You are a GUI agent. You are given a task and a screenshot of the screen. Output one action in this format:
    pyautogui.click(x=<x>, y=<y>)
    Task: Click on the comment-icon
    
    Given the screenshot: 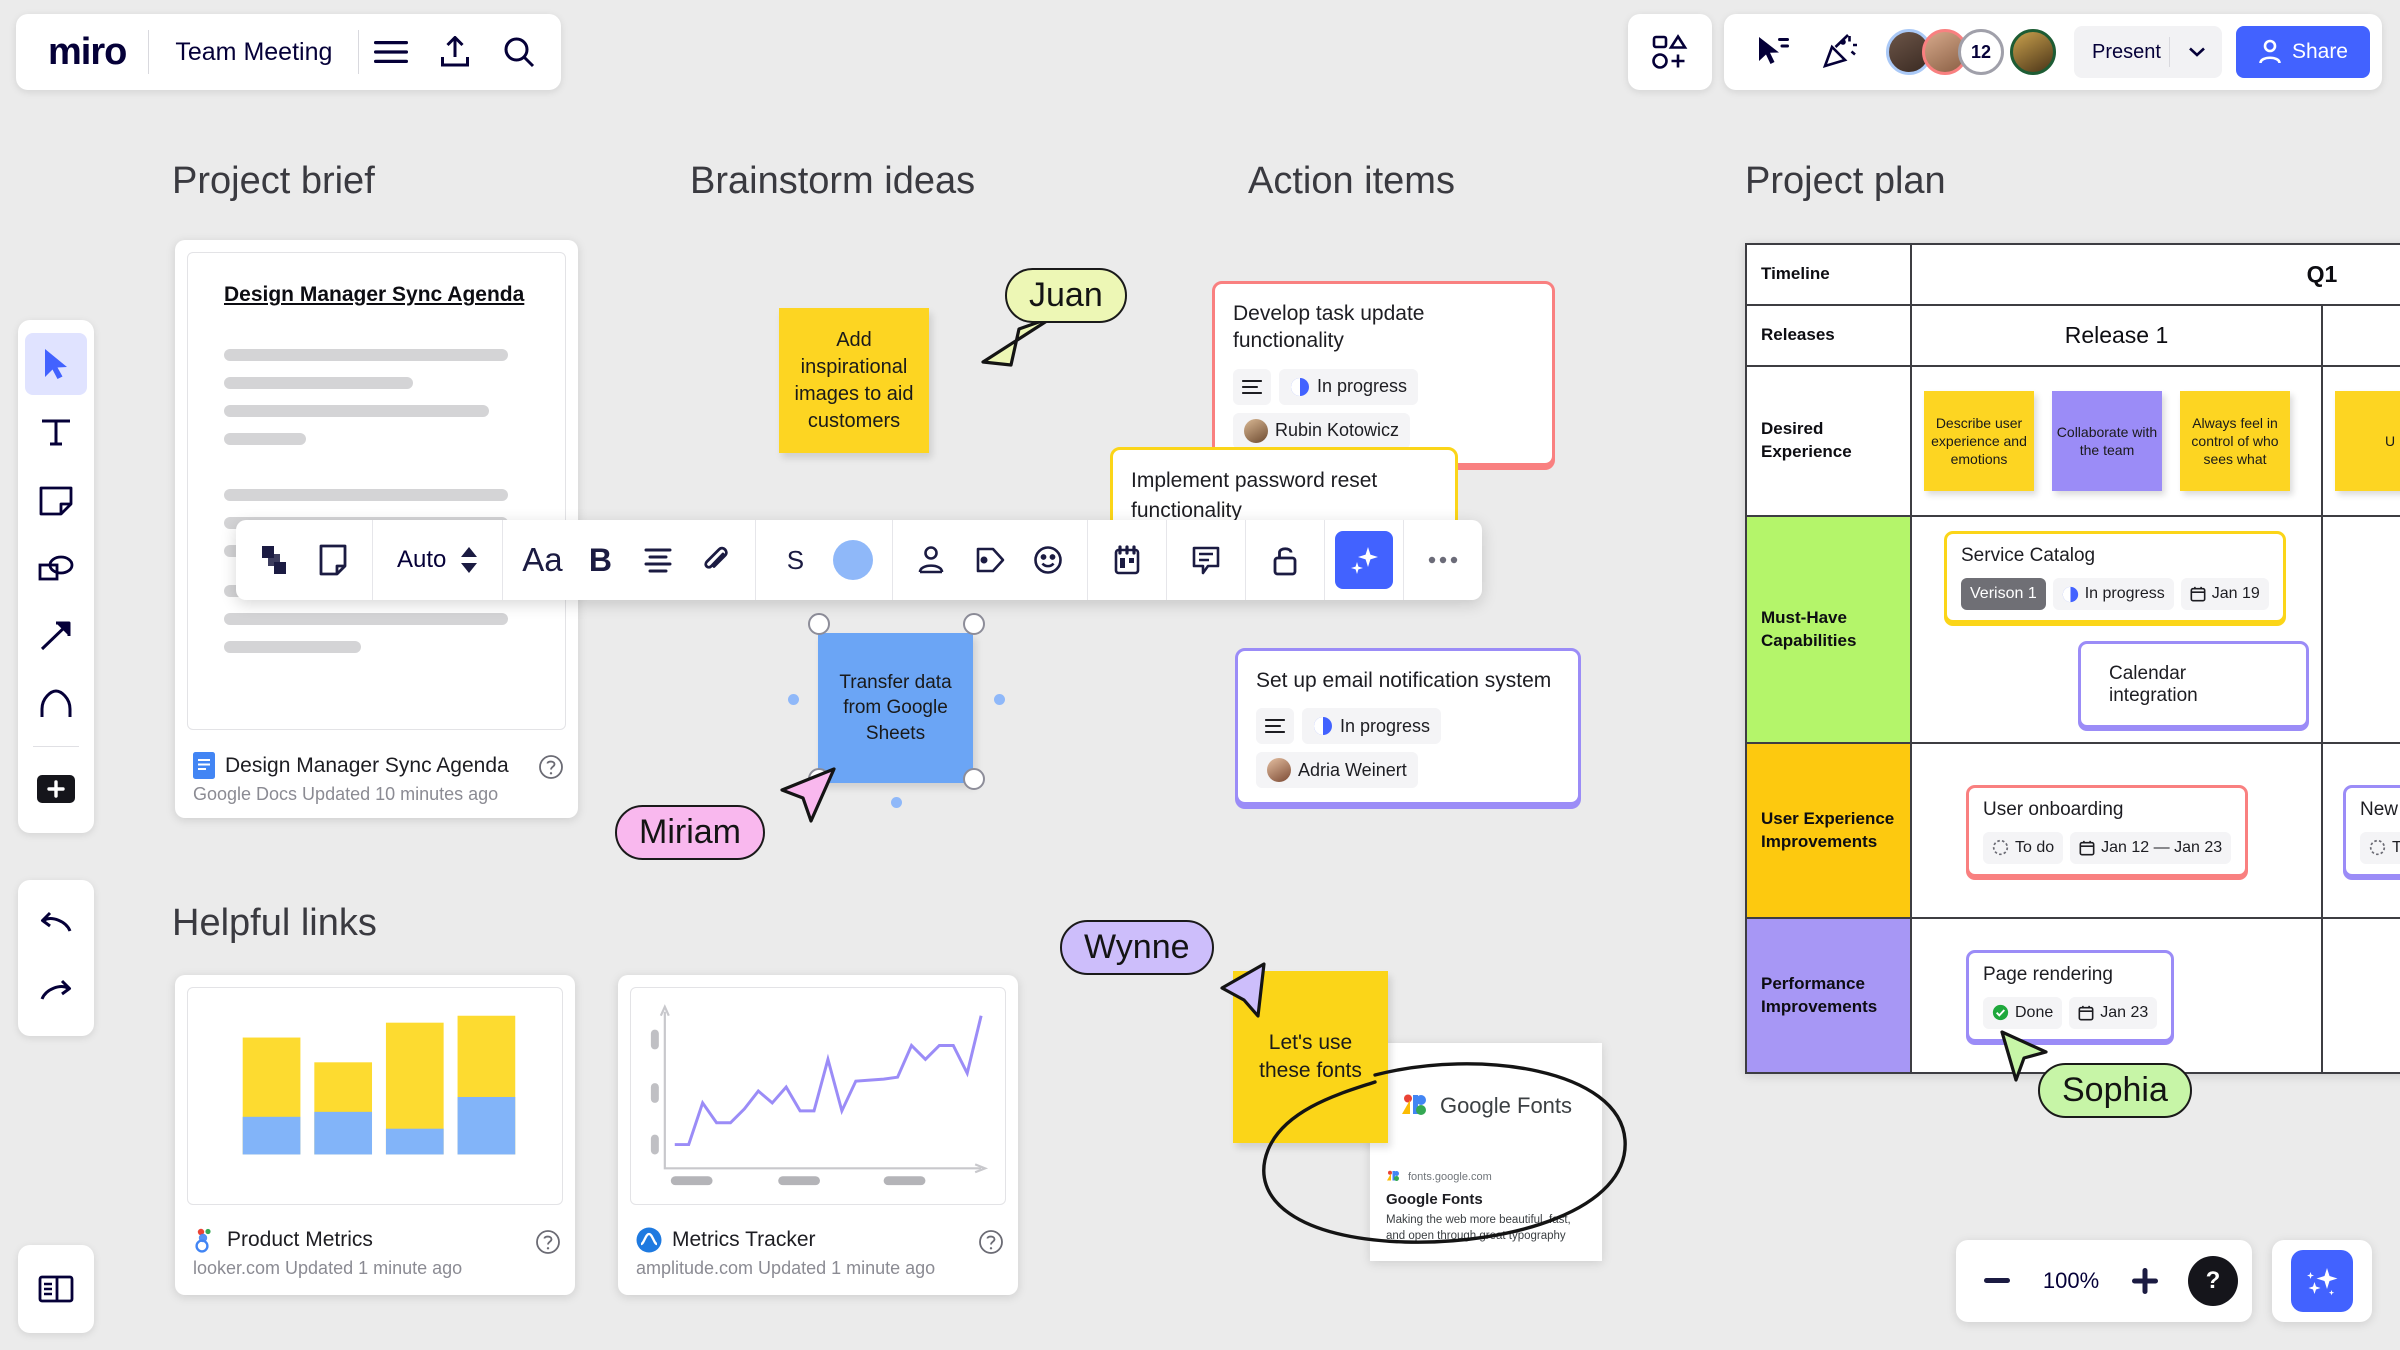 What is the action you would take?
    pyautogui.click(x=1206, y=560)
    